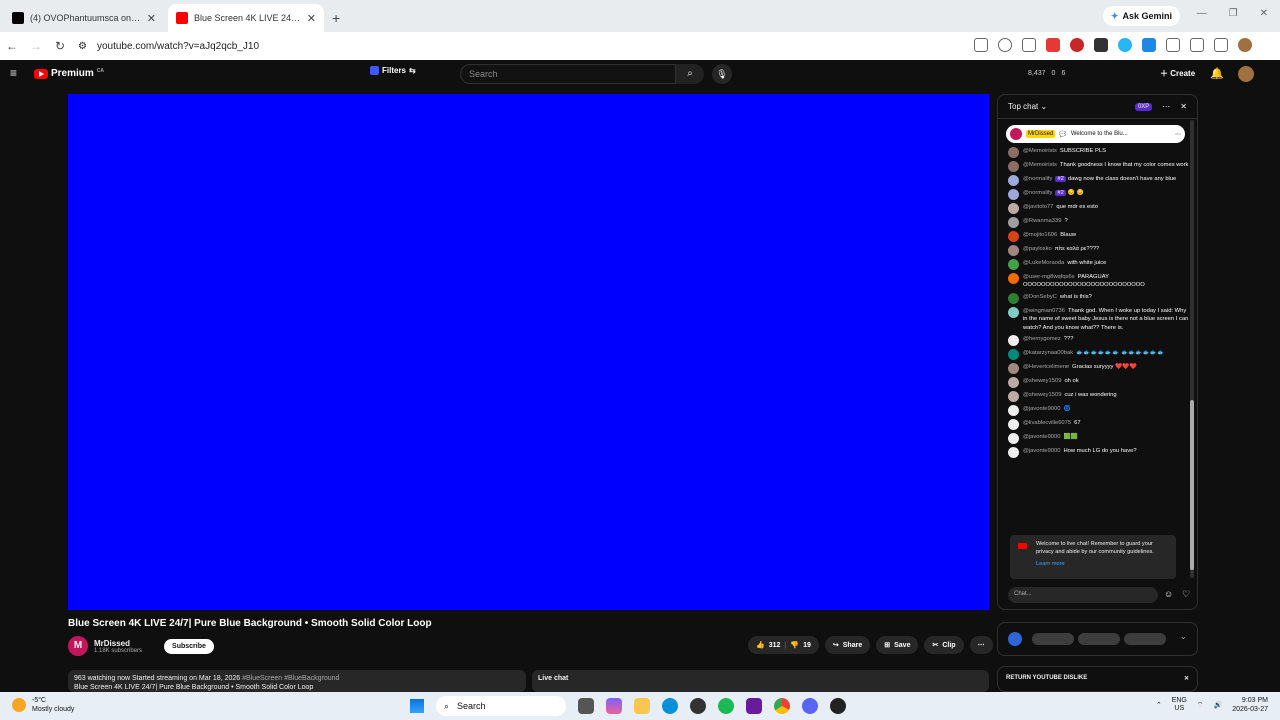 This screenshot has height=720, width=1280. What do you see at coordinates (1044, 311) in the screenshot?
I see `chat-author: @wingman0736` at bounding box center [1044, 311].